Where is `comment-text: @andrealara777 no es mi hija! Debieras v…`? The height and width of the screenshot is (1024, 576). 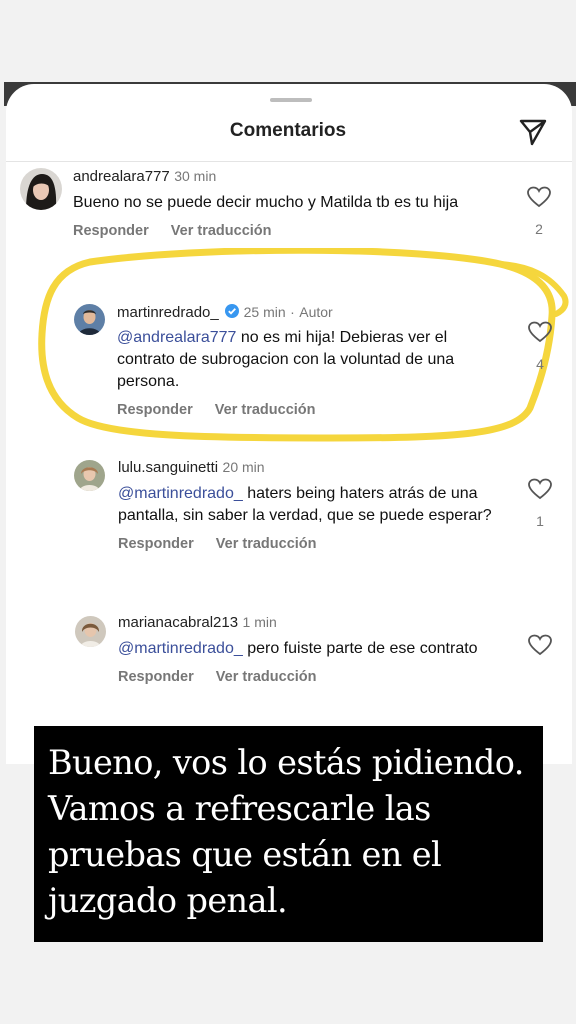 comment-text: @andrealara777 no es mi hija! Debieras v… is located at coordinates (286, 359).